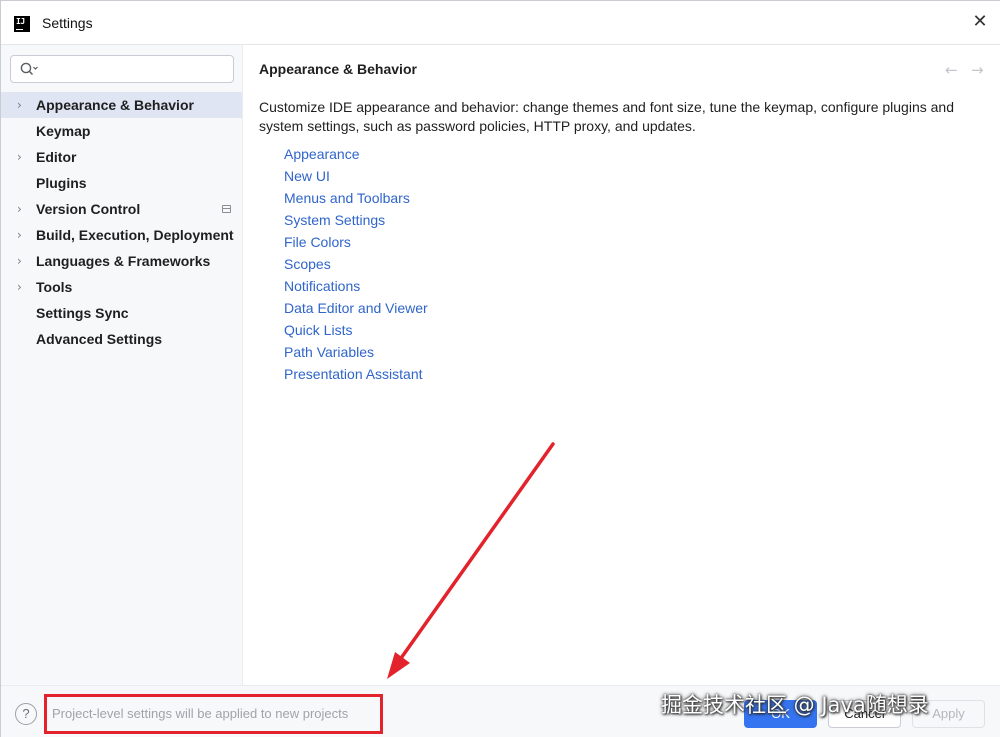 The image size is (1000, 737). I want to click on sidebar-item-version-control: › Version Control, so click(121, 209).